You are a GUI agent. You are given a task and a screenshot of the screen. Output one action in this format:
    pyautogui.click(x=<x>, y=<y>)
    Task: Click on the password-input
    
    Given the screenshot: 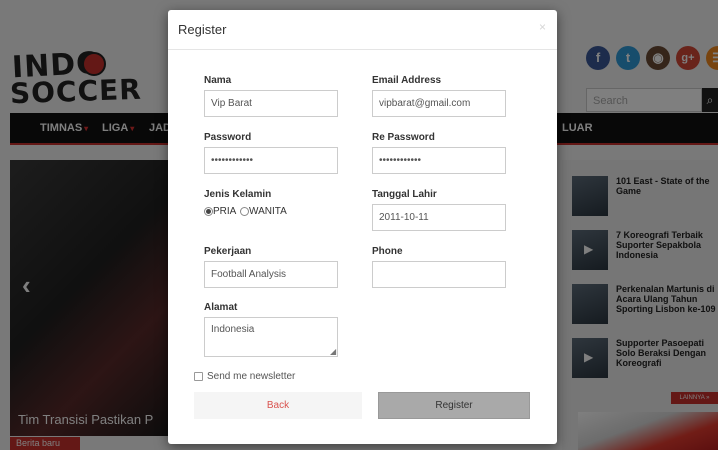 What is the action you would take?
    pyautogui.click(x=271, y=160)
    